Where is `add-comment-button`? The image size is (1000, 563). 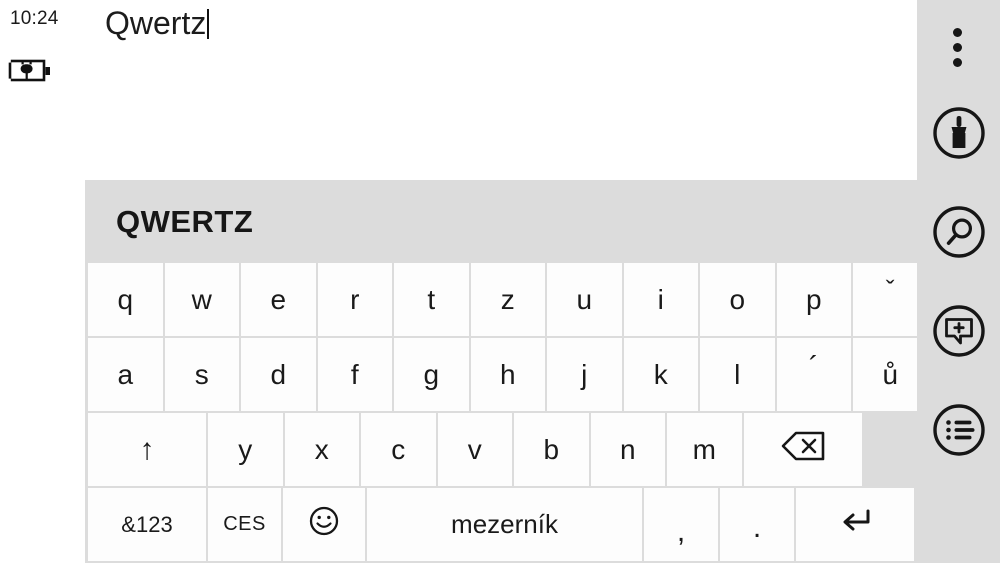 add-comment-button is located at coordinates (959, 331).